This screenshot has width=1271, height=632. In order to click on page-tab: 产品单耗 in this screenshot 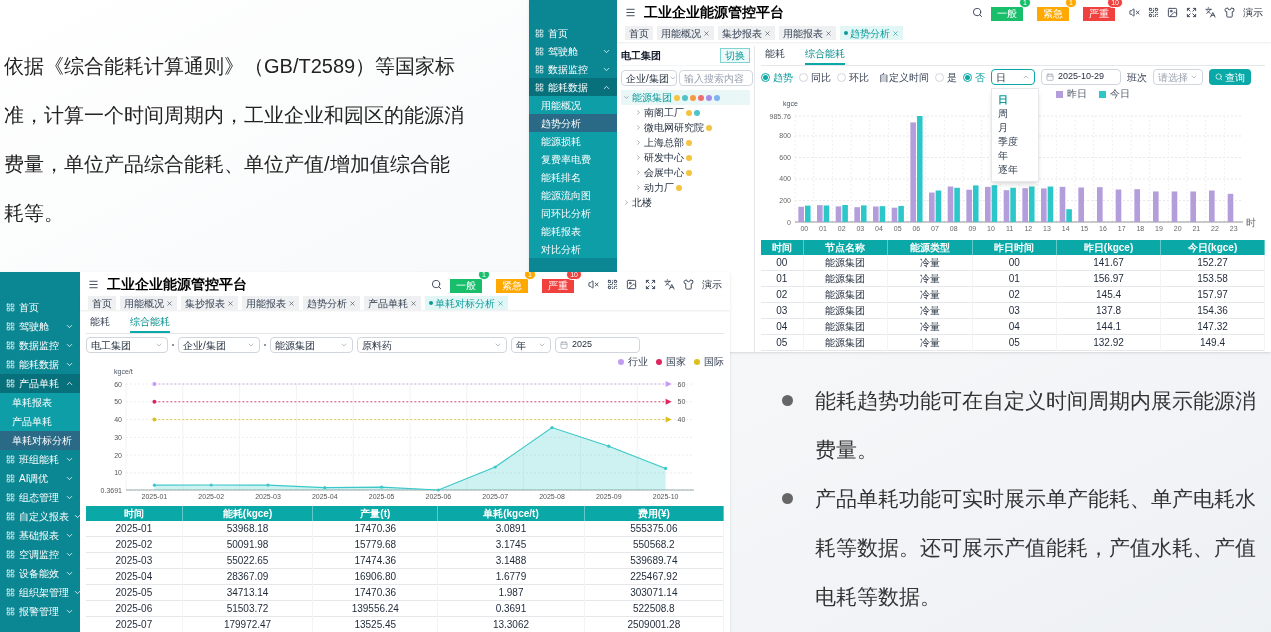, I will do `click(392, 303)`.